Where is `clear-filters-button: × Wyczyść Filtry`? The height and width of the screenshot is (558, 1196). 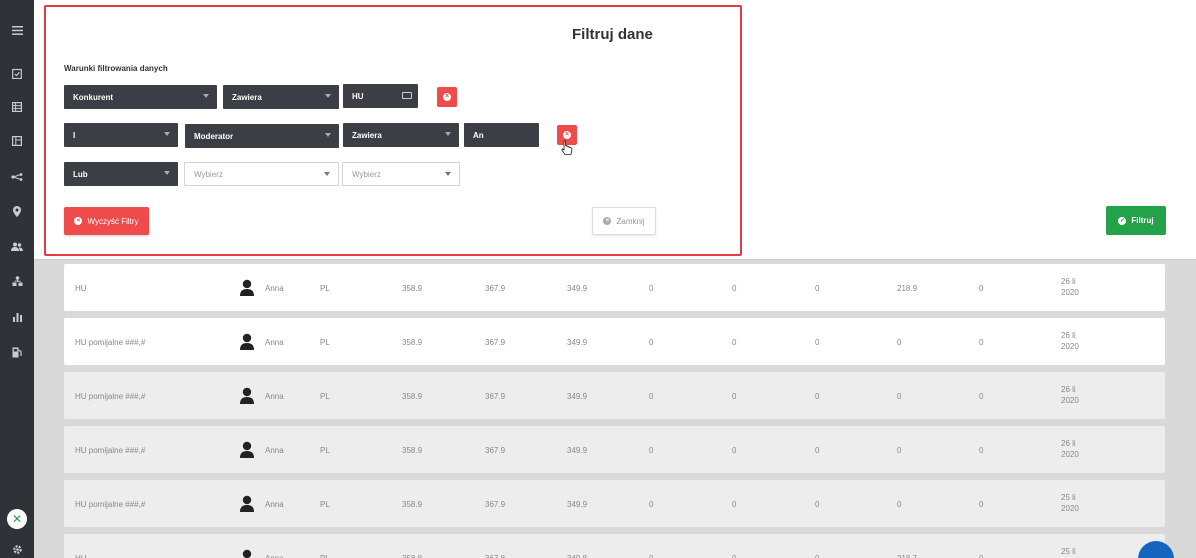 clear-filters-button: × Wyczyść Filtry is located at coordinates (106, 221).